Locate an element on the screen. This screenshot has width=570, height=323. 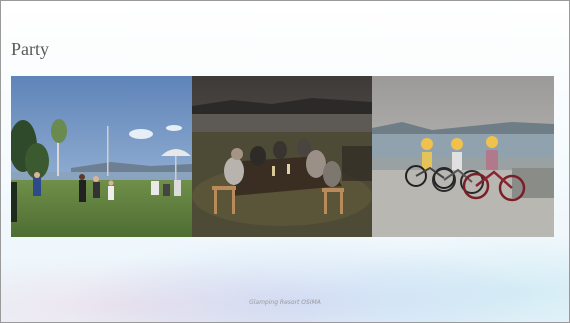
slide-title: Party is located at coordinates (30, 49).